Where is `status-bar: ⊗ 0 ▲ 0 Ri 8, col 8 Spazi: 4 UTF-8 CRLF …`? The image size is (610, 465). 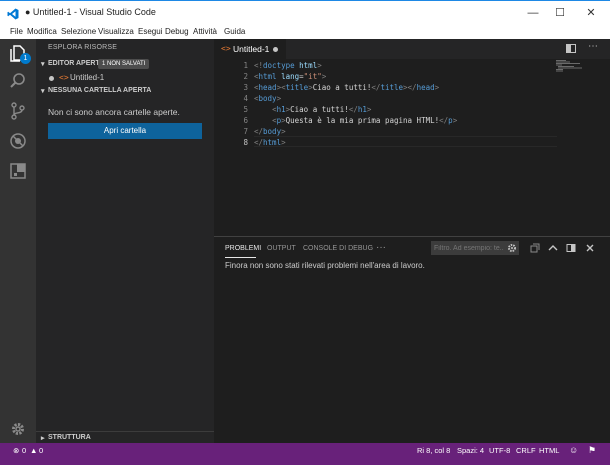 status-bar: ⊗ 0 ▲ 0 Ri 8, col 8 Spazi: 4 UTF-8 CRLF … is located at coordinates (305, 454).